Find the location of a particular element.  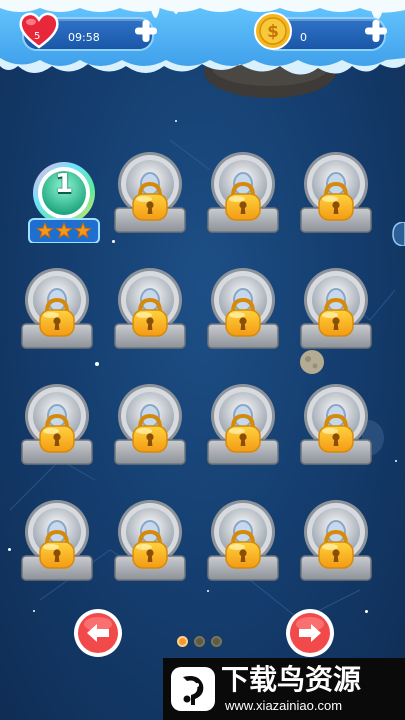

locked-level-8-button is located at coordinates (336, 308).